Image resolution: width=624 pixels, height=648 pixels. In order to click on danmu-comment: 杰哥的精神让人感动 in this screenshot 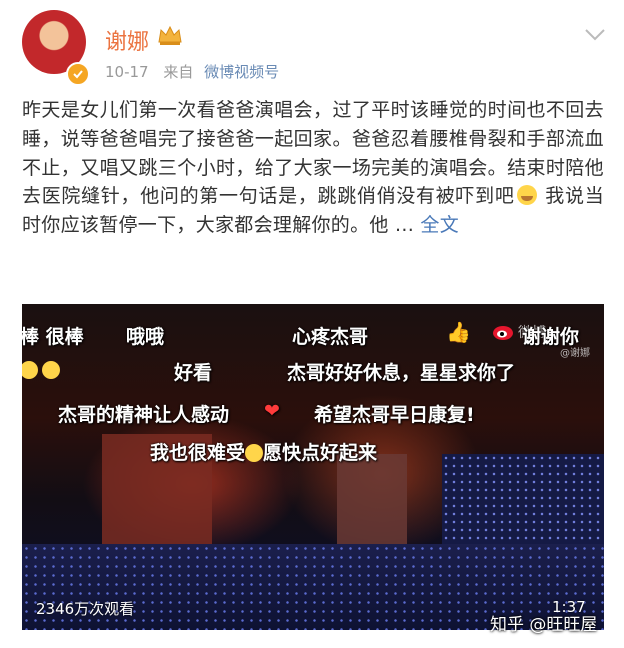, I will do `click(144, 415)`.